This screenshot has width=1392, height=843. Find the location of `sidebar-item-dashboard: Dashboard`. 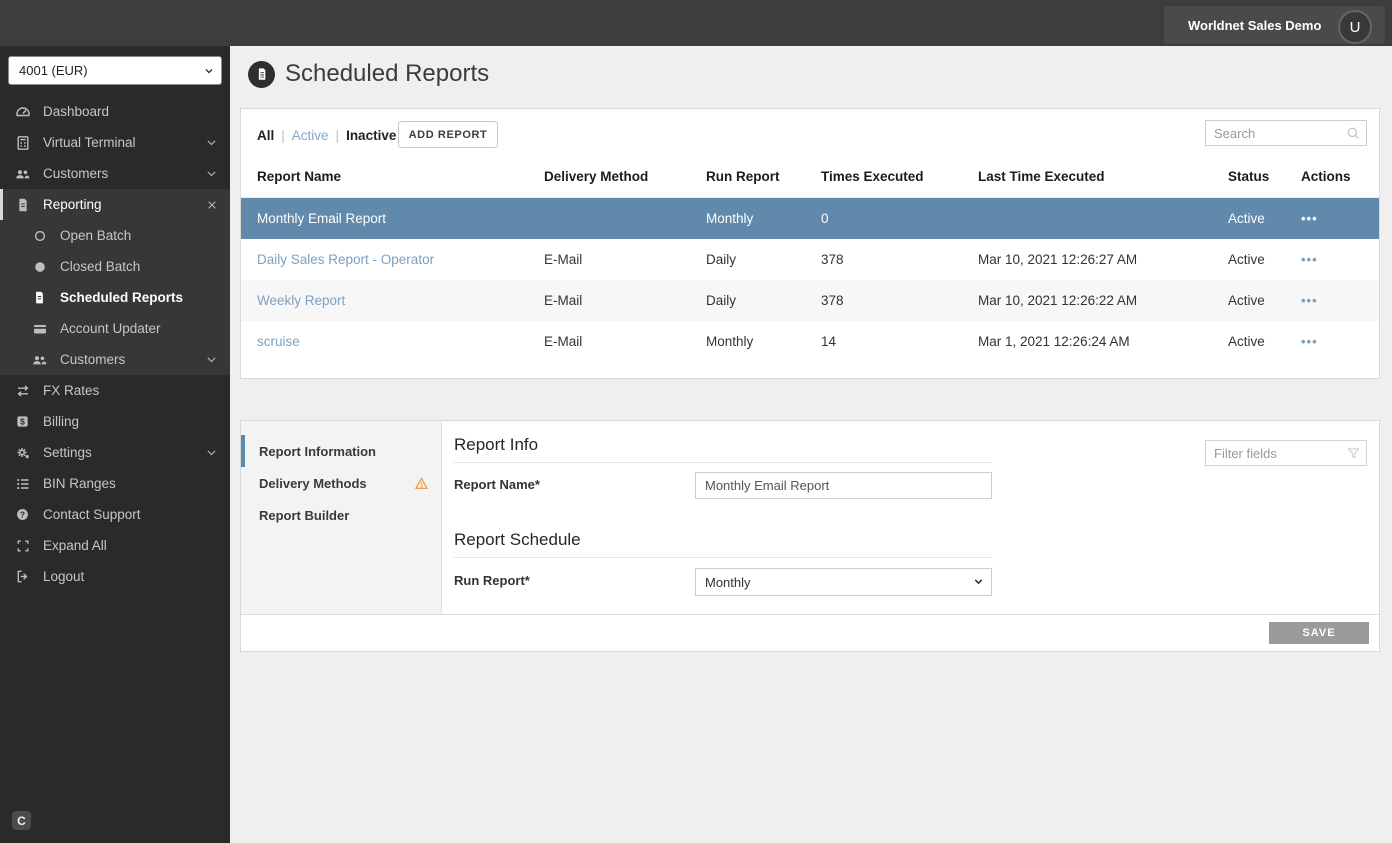

sidebar-item-dashboard: Dashboard is located at coordinates (115, 111).